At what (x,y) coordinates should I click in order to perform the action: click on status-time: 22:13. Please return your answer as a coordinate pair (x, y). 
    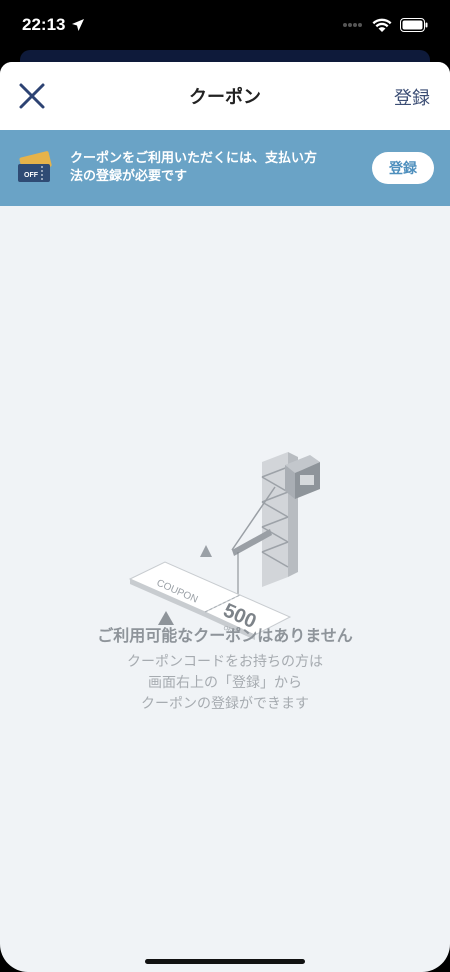
    Looking at the image, I should click on (53, 25).